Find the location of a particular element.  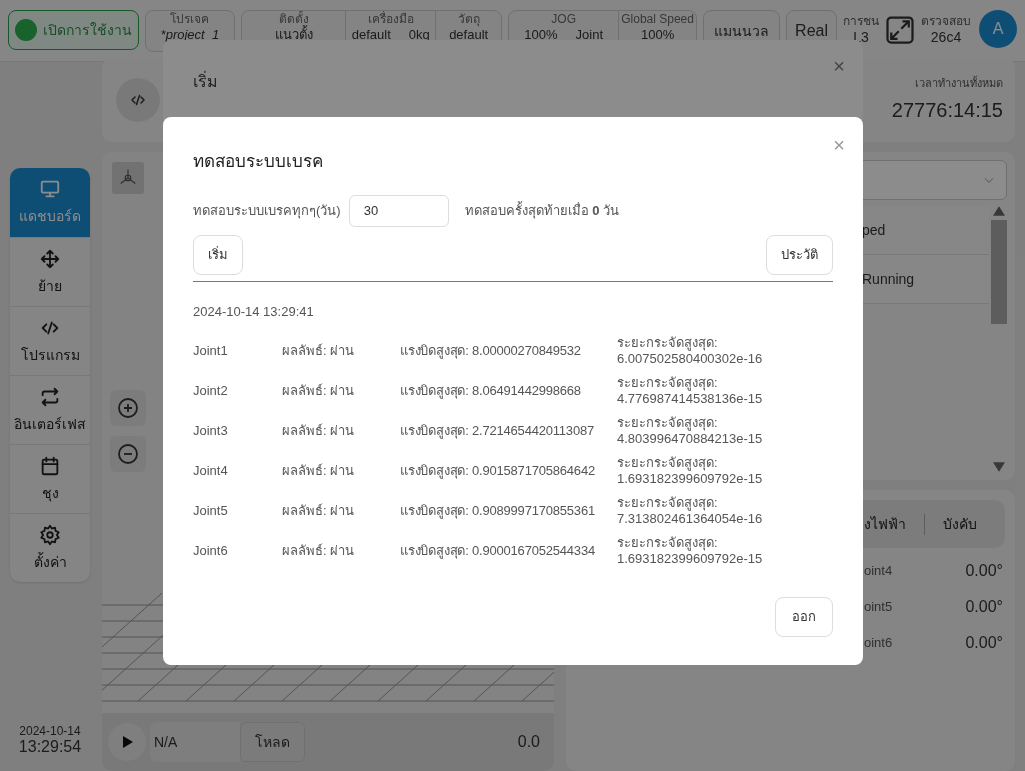

sidebar-item: ย้าย is located at coordinates (50, 271).